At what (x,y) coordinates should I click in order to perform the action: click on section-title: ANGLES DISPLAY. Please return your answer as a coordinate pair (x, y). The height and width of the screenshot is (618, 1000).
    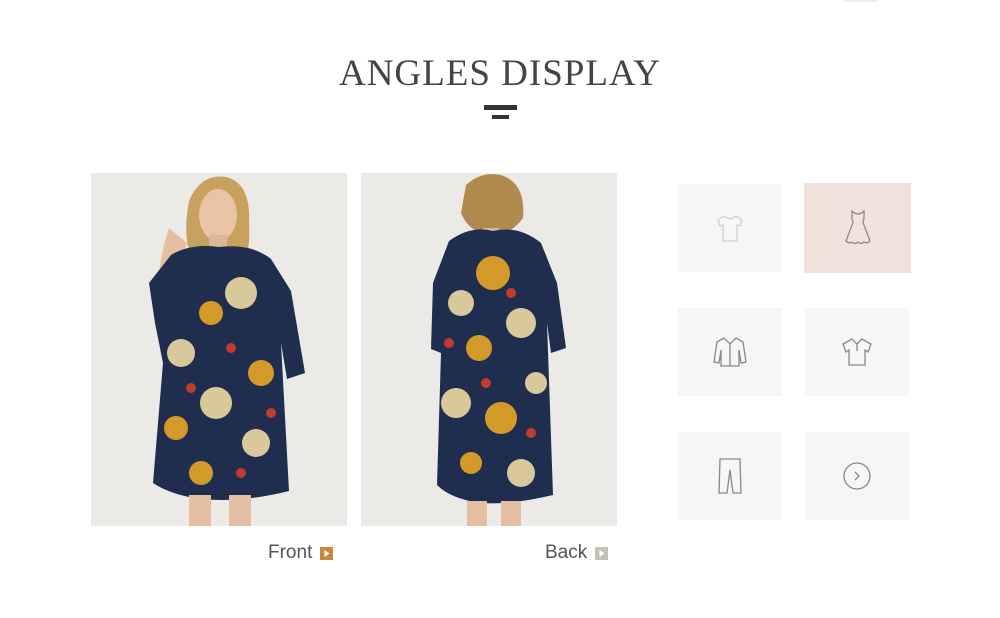
    Looking at the image, I should click on (500, 73).